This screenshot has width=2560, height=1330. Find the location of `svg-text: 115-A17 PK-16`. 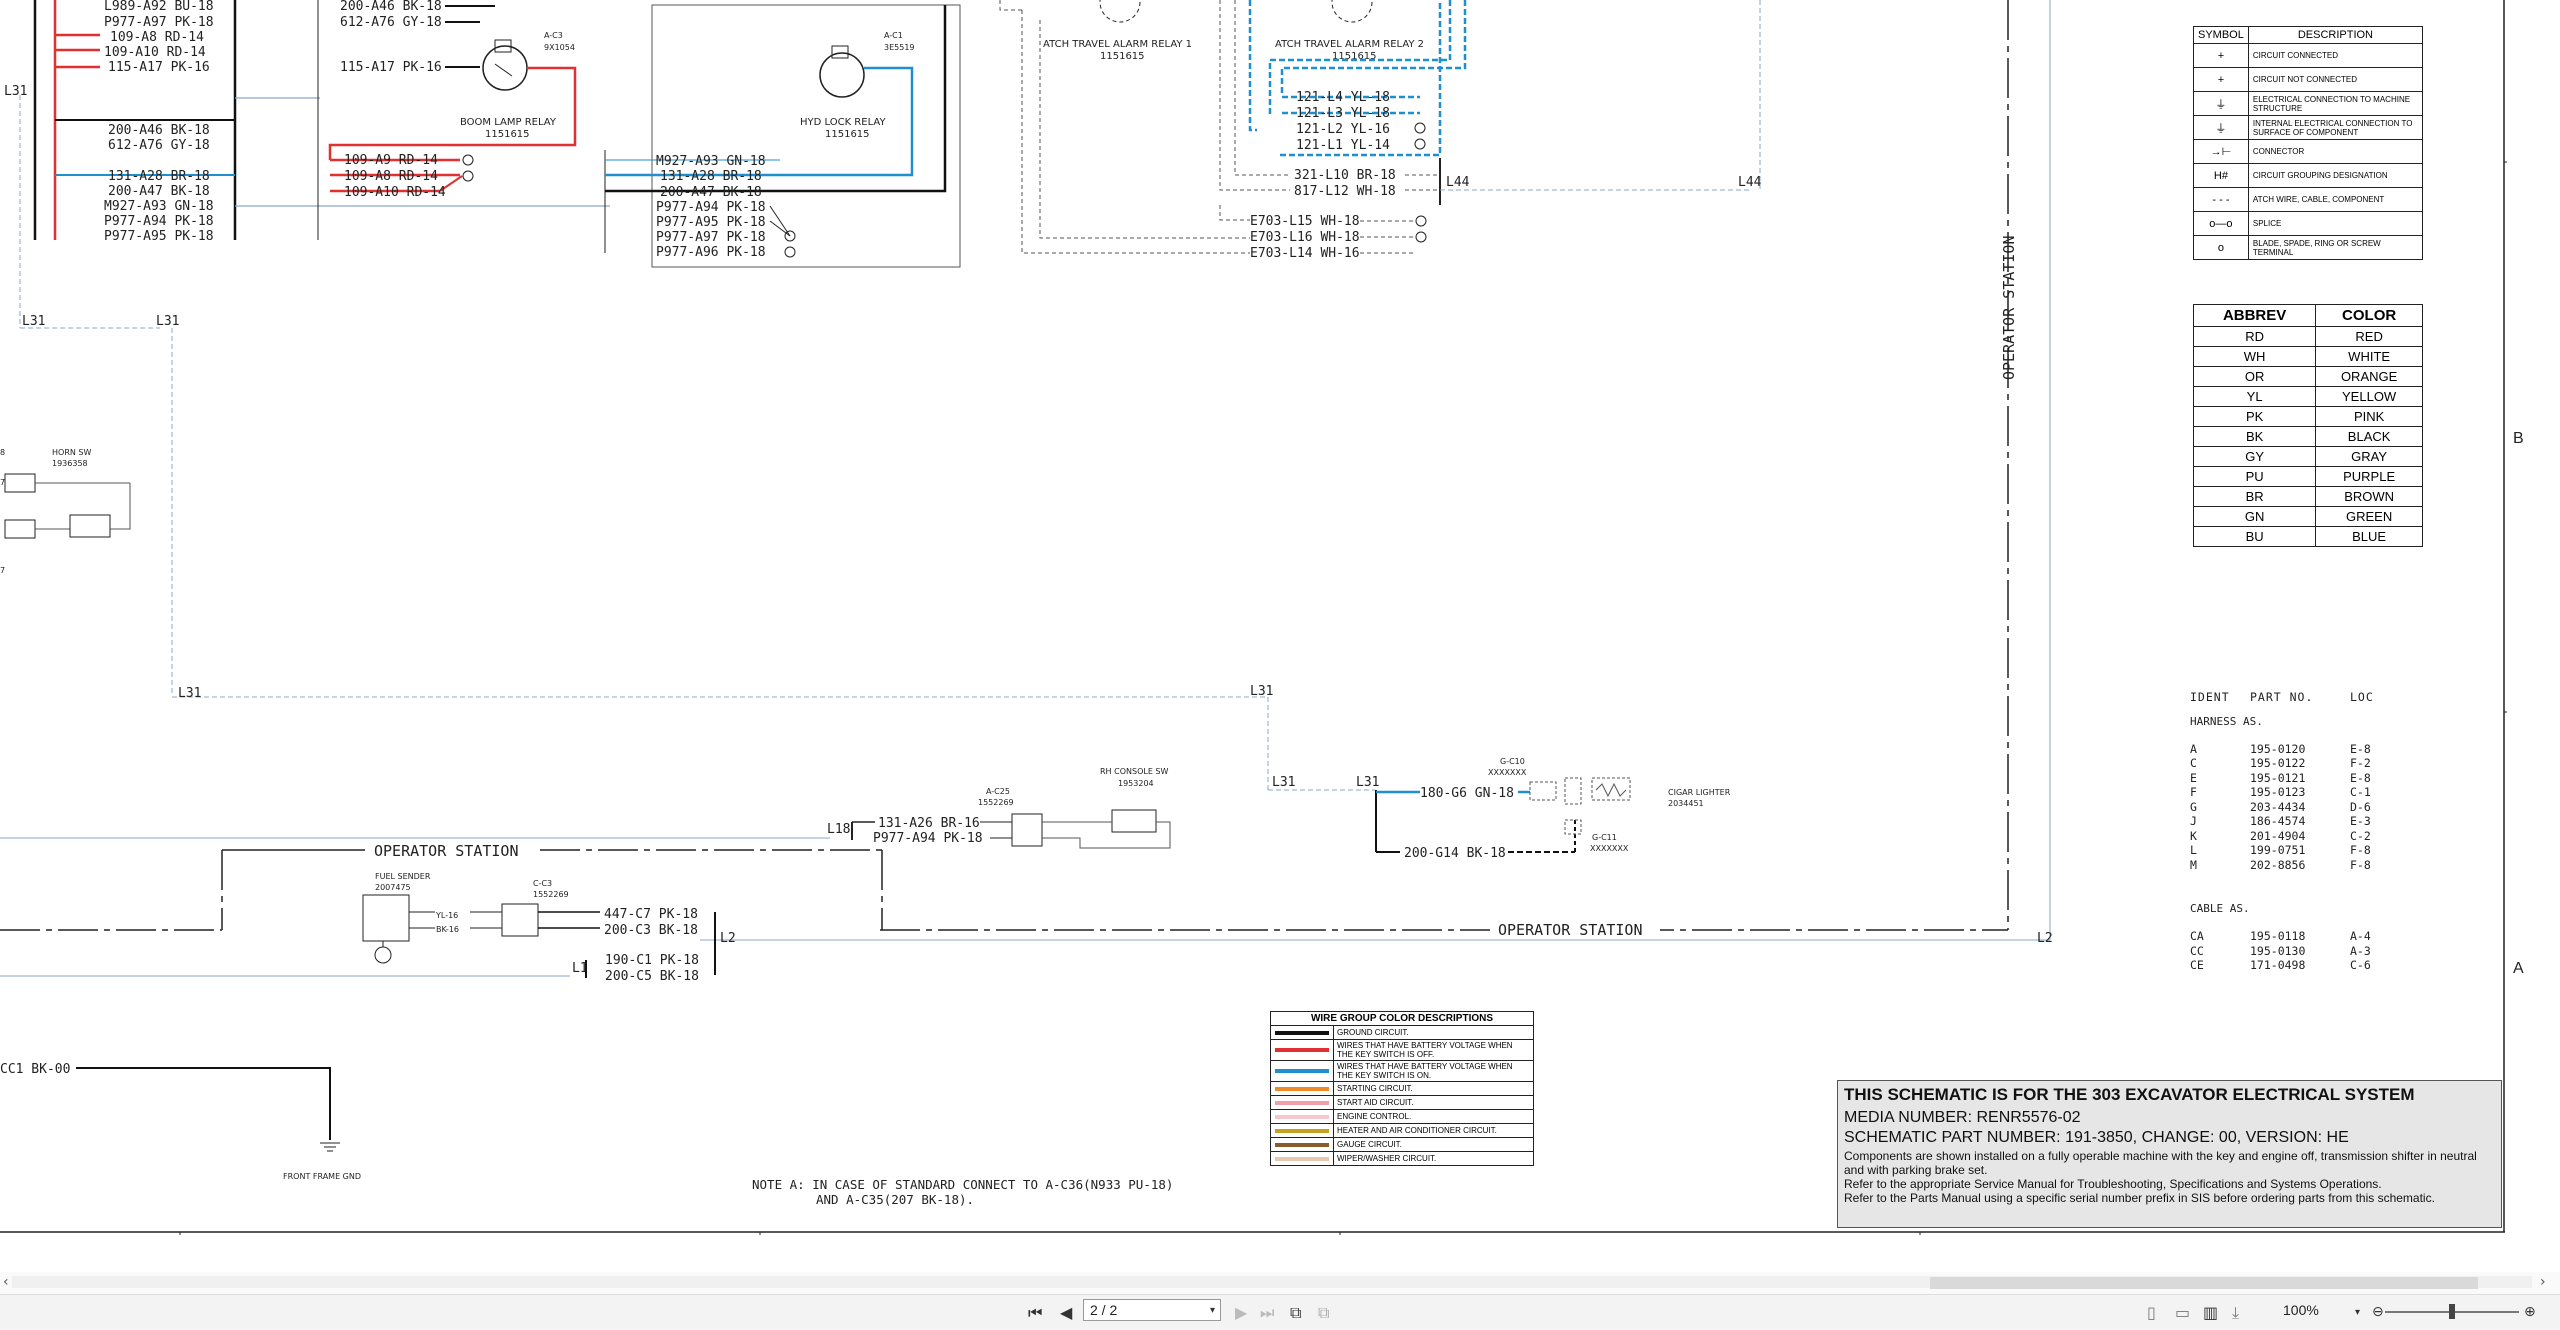

svg-text: 115-A17 PK-16 is located at coordinates (391, 67).